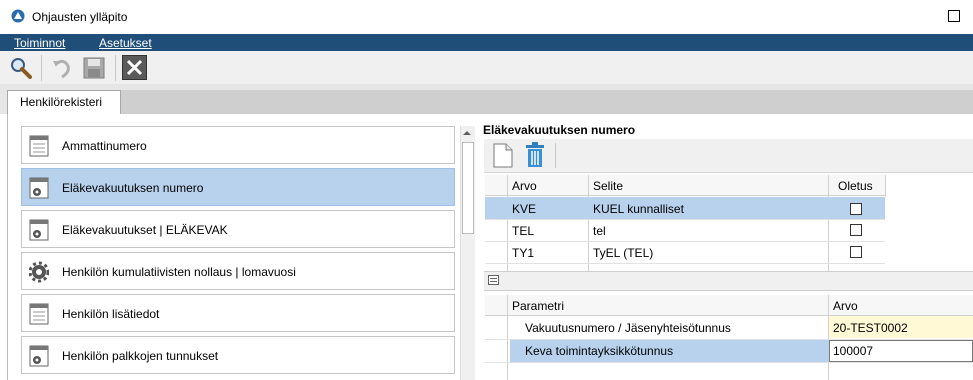 Image resolution: width=973 pixels, height=380 pixels. What do you see at coordinates (685, 185) in the screenshot?
I see `values-grid-header` at bounding box center [685, 185].